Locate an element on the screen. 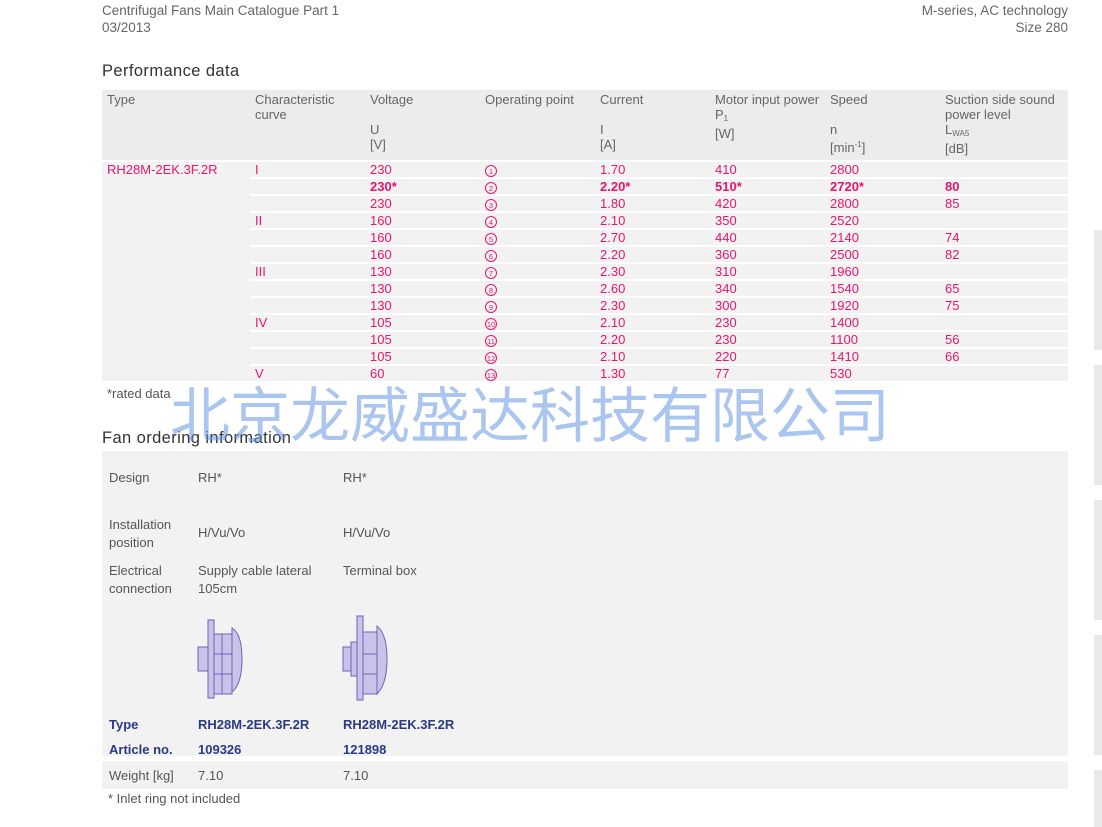 Image resolution: width=1102 pixels, height=827 pixels. operating-point-marker: 3 is located at coordinates (491, 205).